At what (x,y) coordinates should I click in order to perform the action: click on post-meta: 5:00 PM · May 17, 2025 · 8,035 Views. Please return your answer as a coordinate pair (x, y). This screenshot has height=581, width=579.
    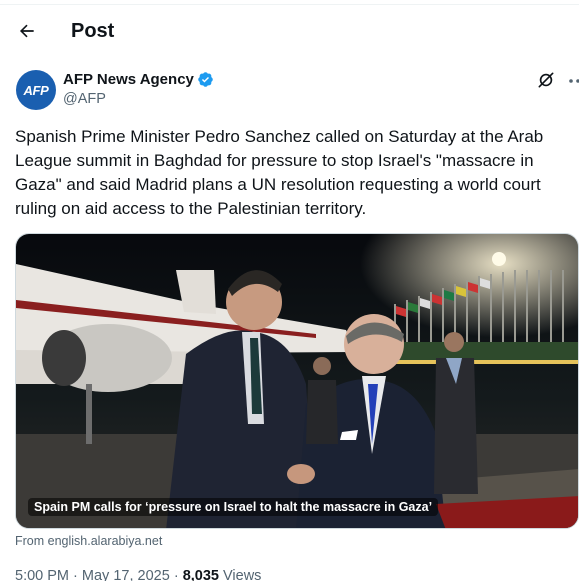
    Looking at the image, I should click on (138, 574).